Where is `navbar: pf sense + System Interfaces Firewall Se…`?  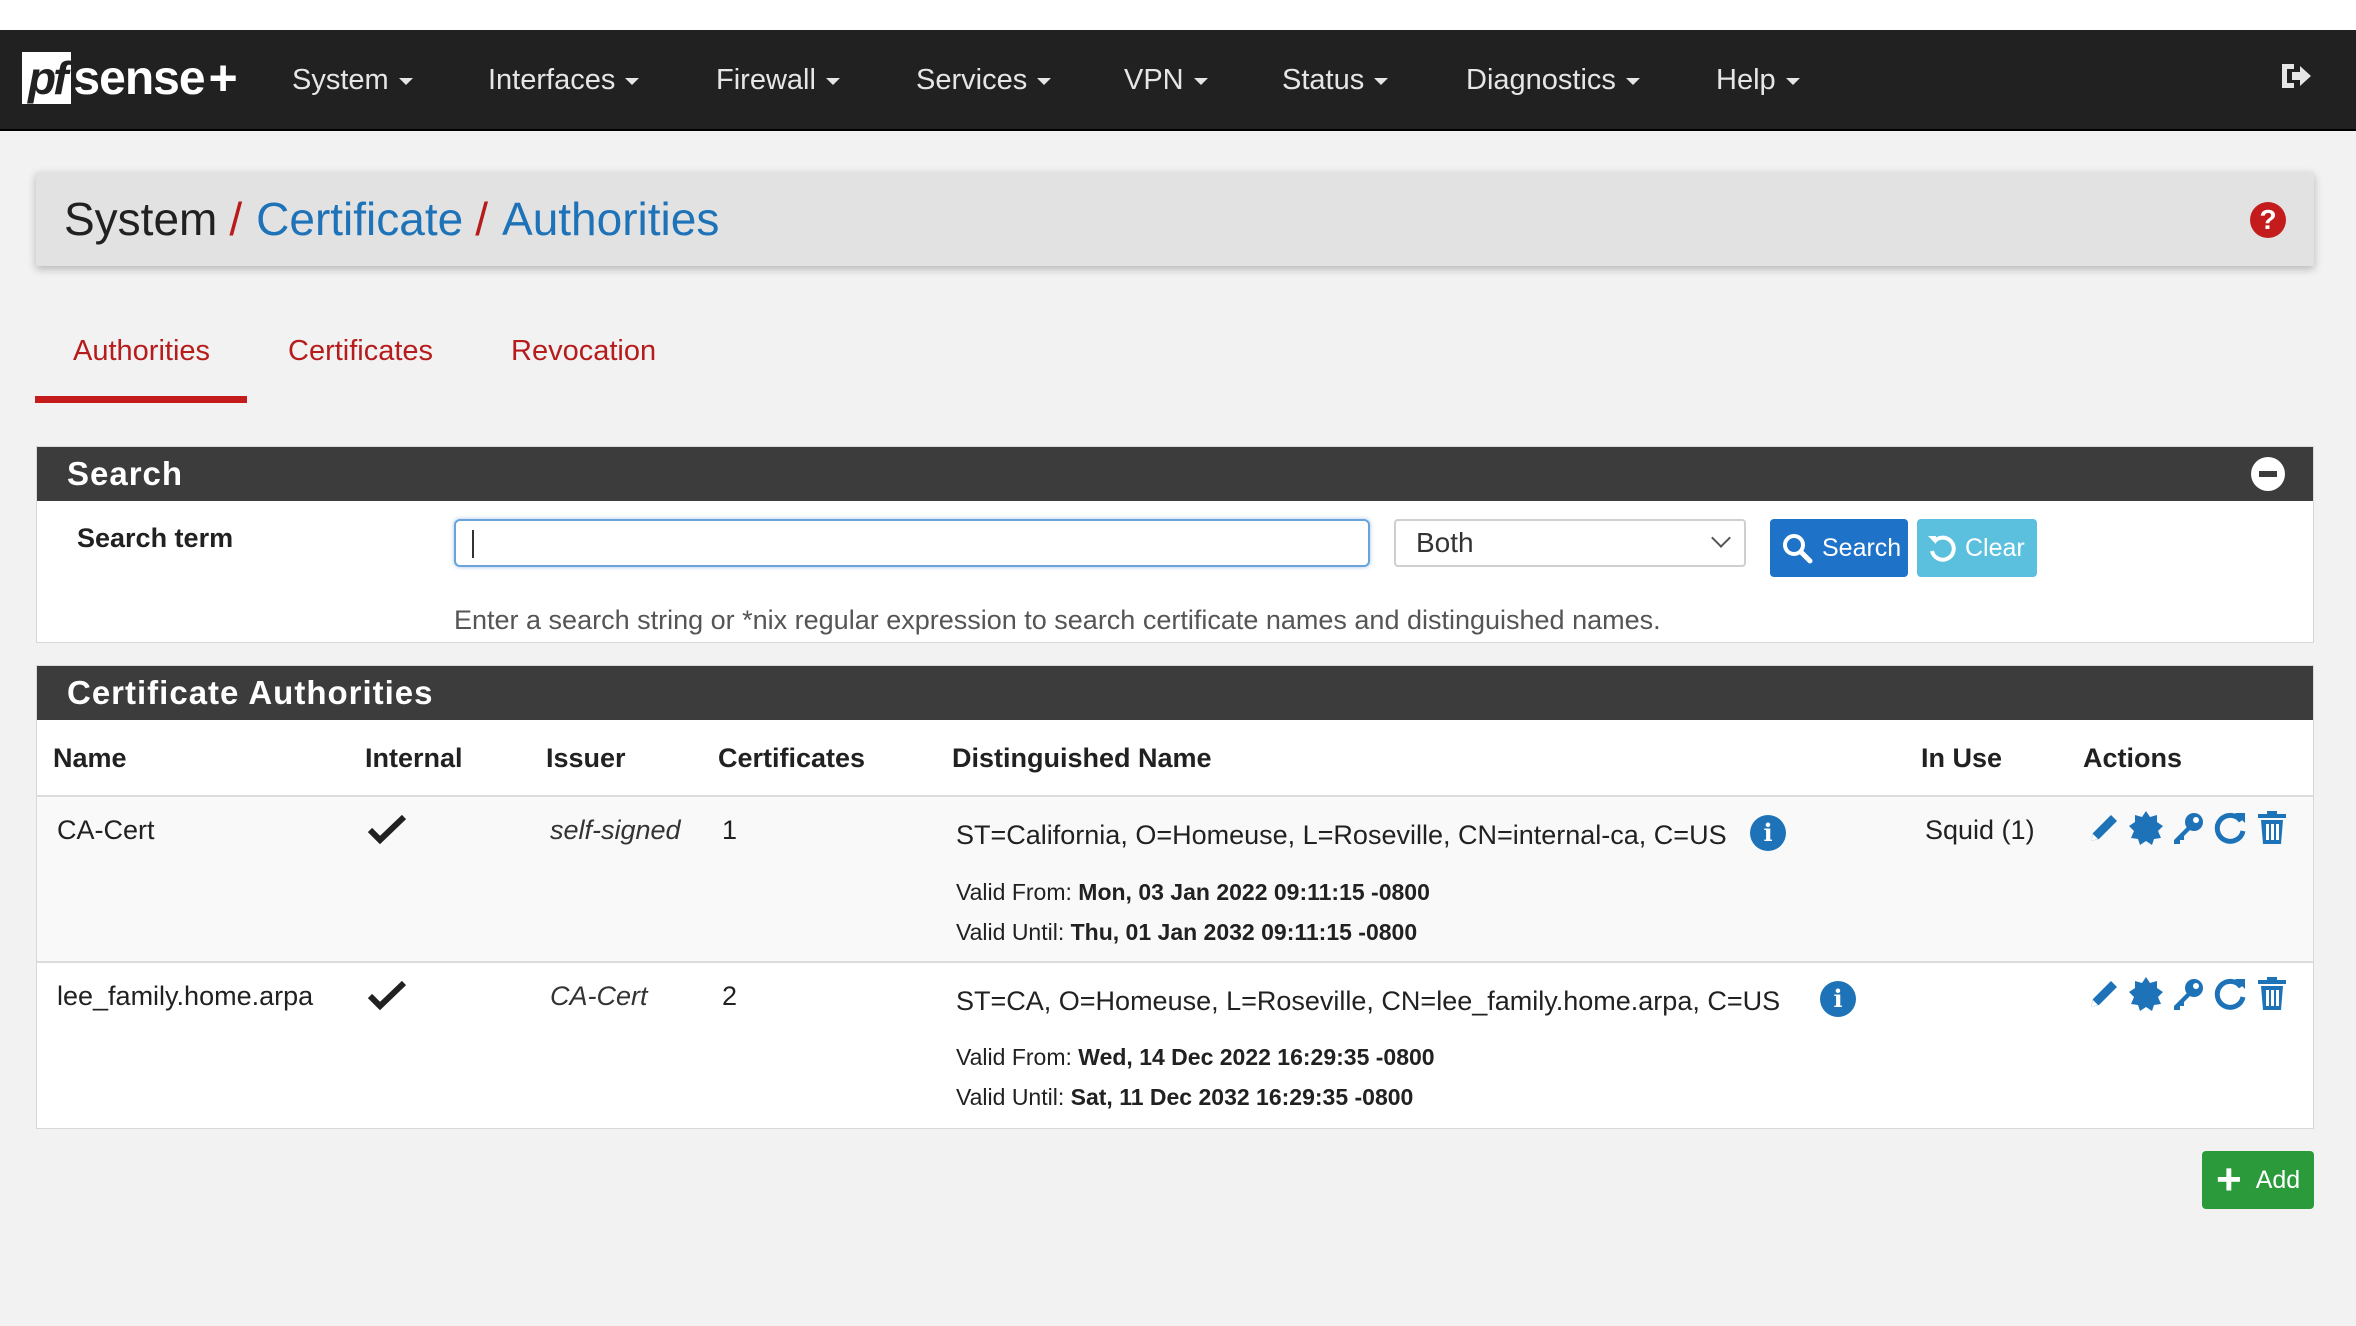 navbar: pf sense + System Interfaces Firewall Se… is located at coordinates (1178, 80).